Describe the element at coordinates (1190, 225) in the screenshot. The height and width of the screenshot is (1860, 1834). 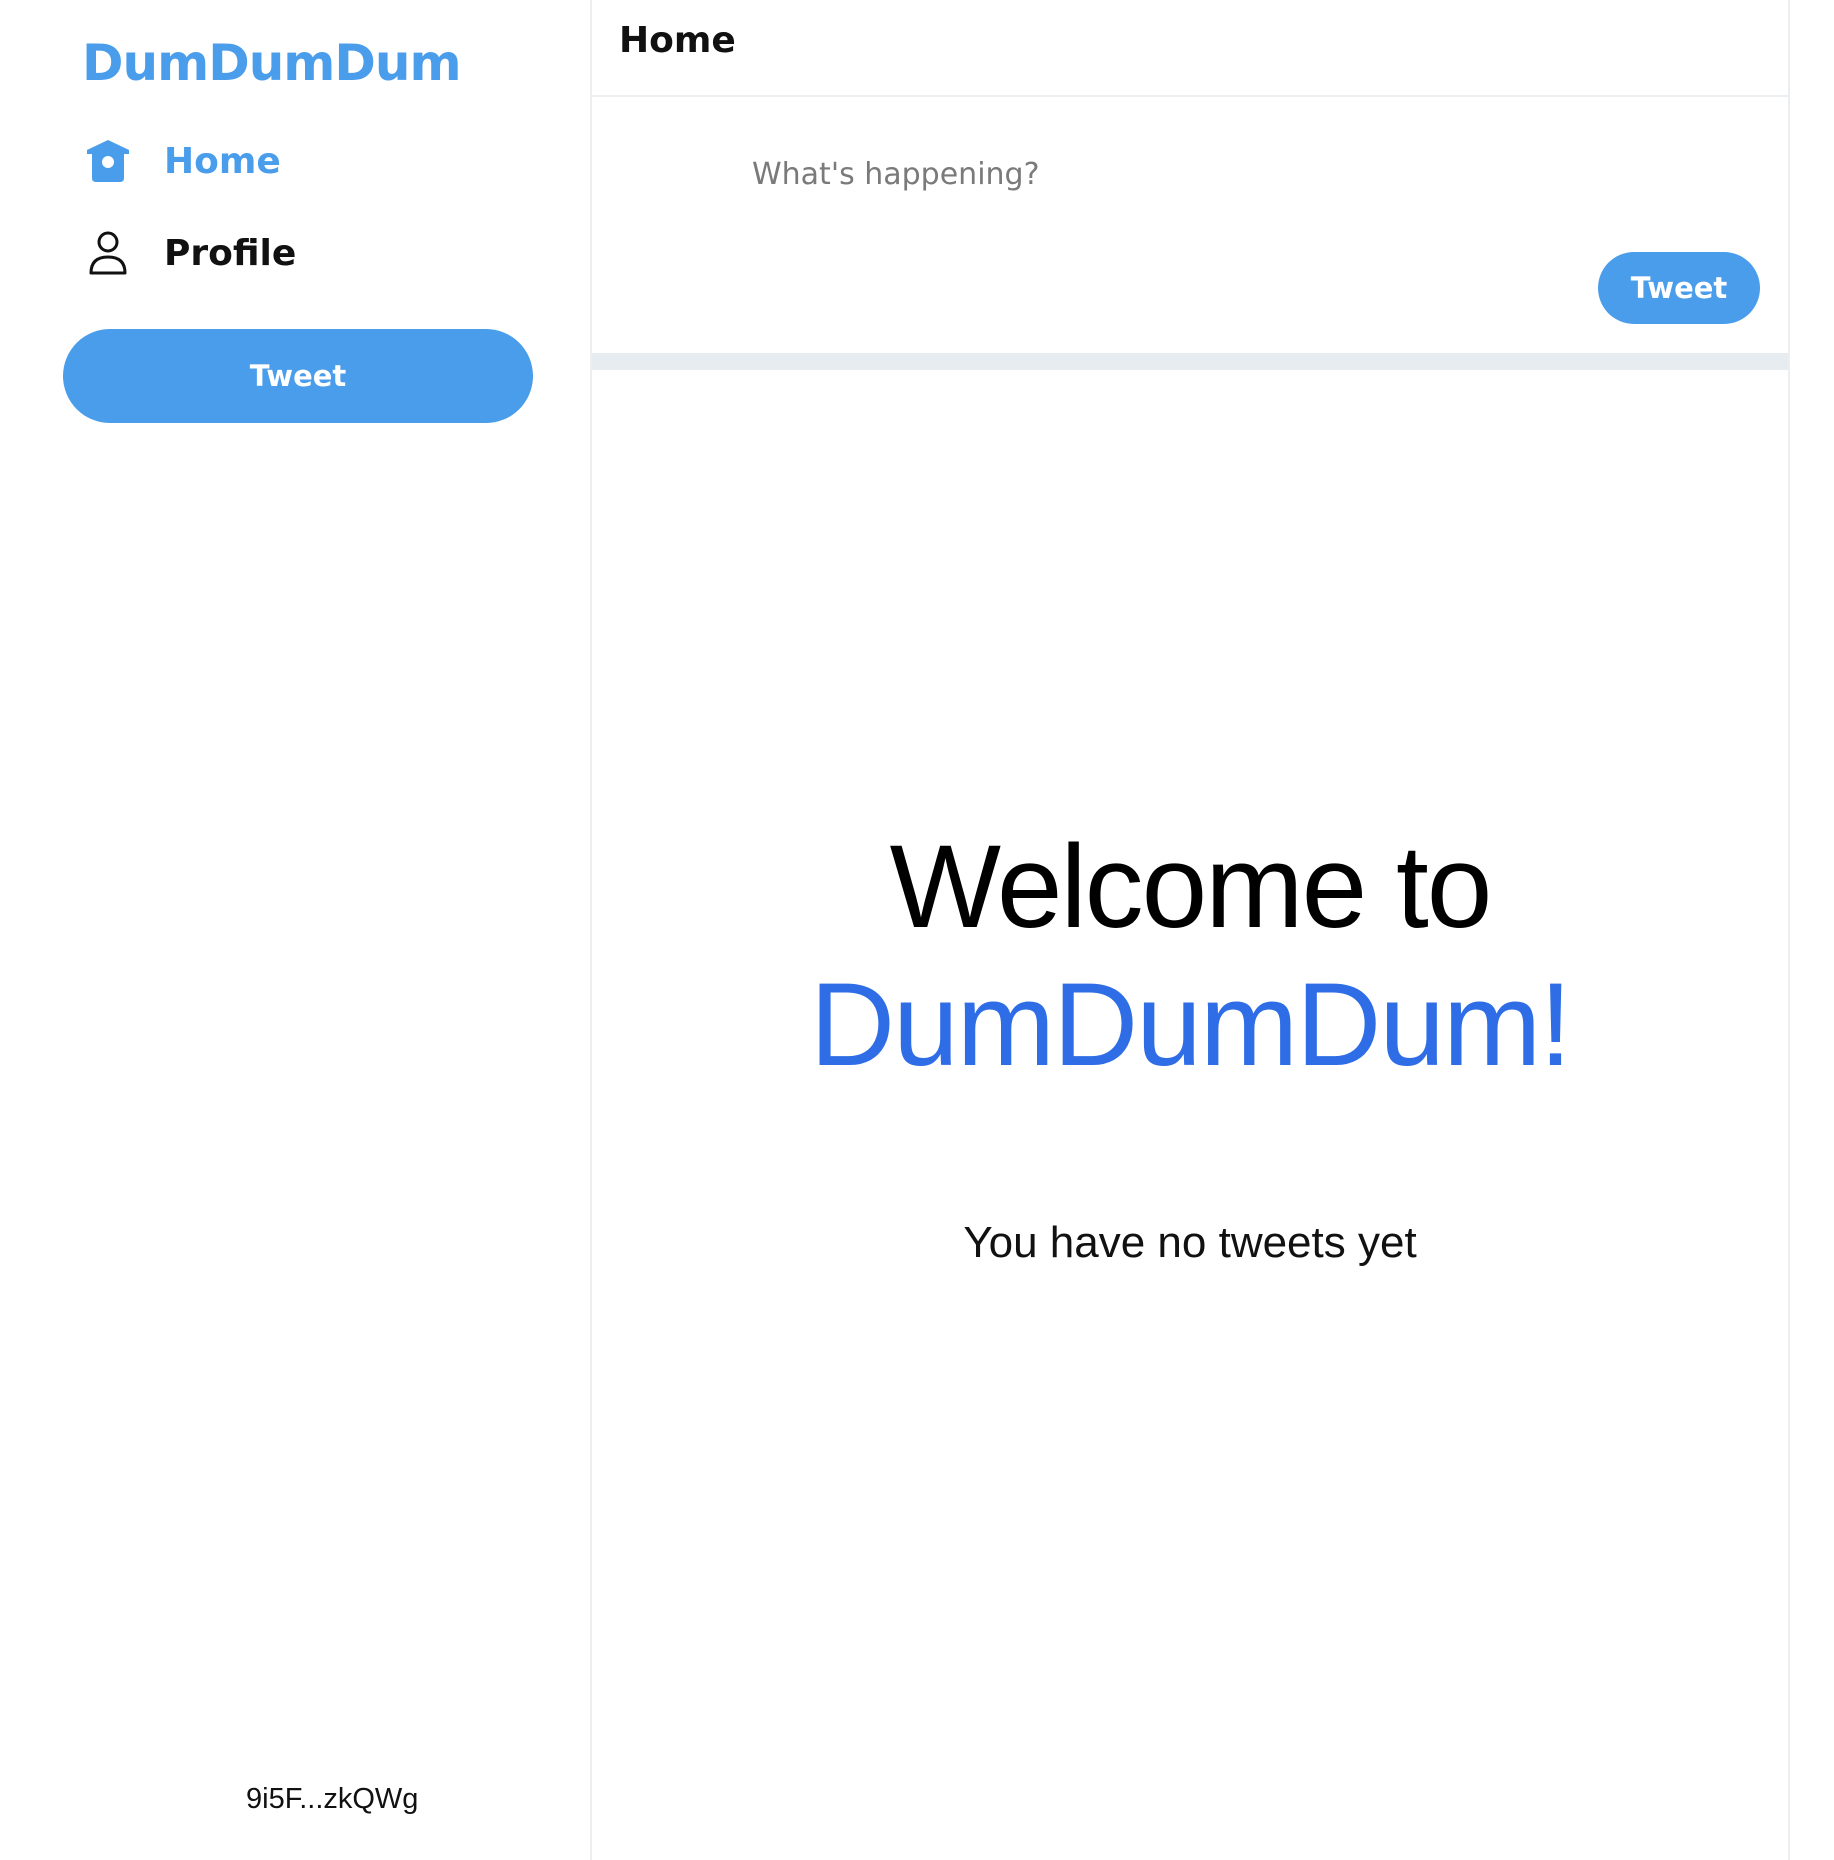
I see `tweet-composer: Tweet` at that location.